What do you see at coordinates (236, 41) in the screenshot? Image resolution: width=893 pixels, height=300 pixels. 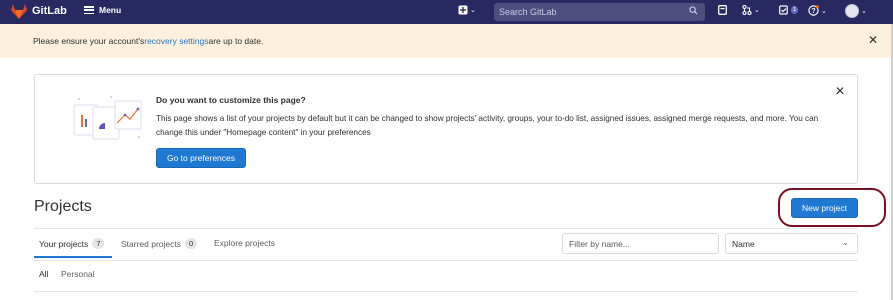 I see `alert-text-after: are up to date.` at bounding box center [236, 41].